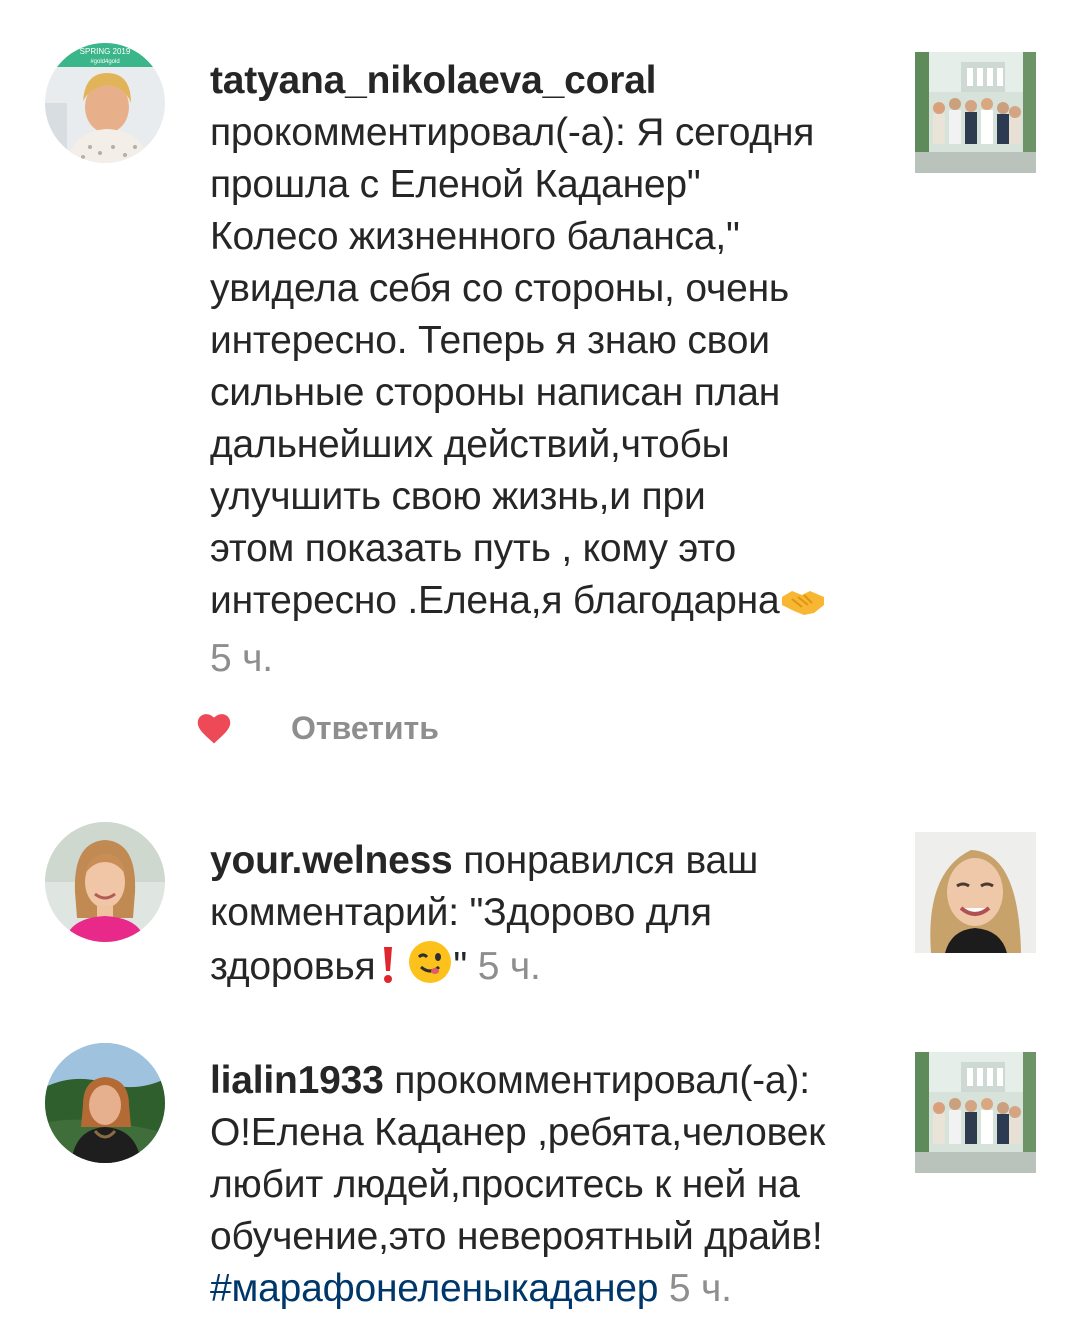 The height and width of the screenshot is (1320, 1080). Describe the element at coordinates (365, 728) in the screenshot. I see `reply-button: Ответить` at that location.